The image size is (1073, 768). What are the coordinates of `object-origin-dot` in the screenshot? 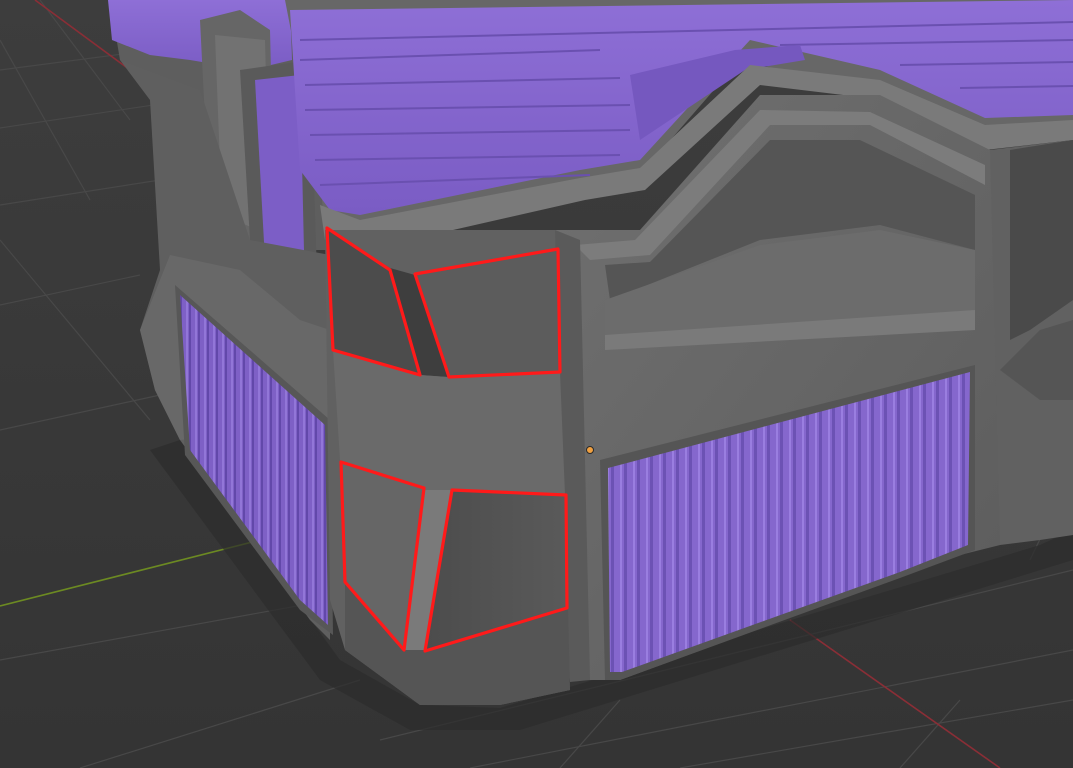 It's located at (590, 450).